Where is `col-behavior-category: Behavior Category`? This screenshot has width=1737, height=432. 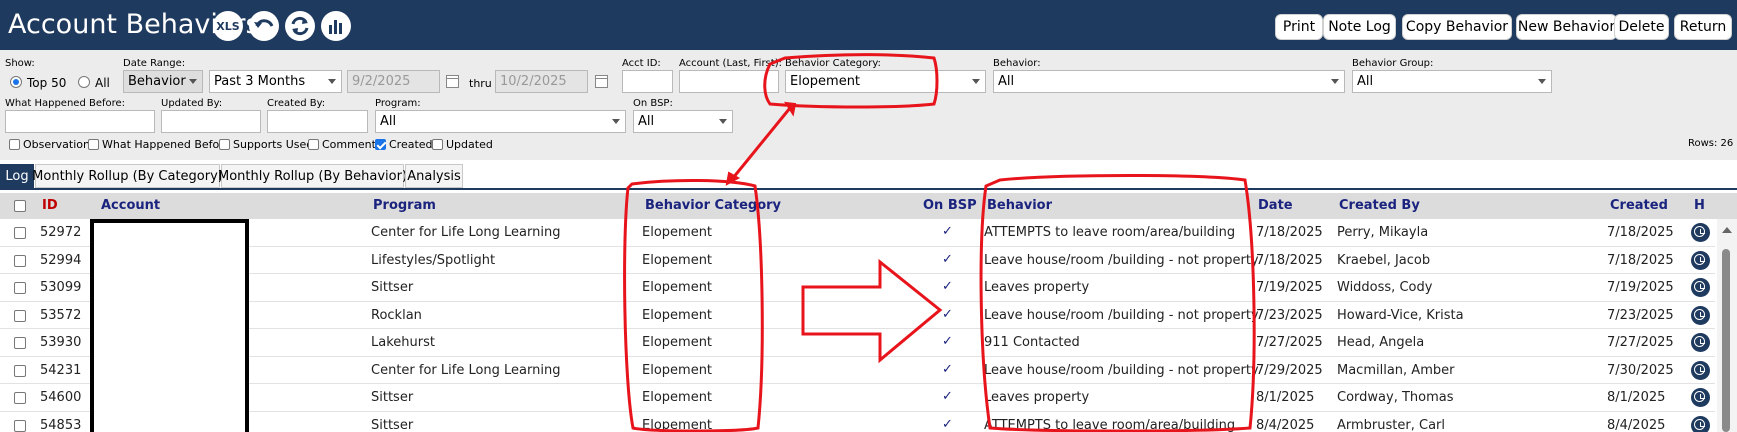
col-behavior-category: Behavior Category is located at coordinates (713, 205).